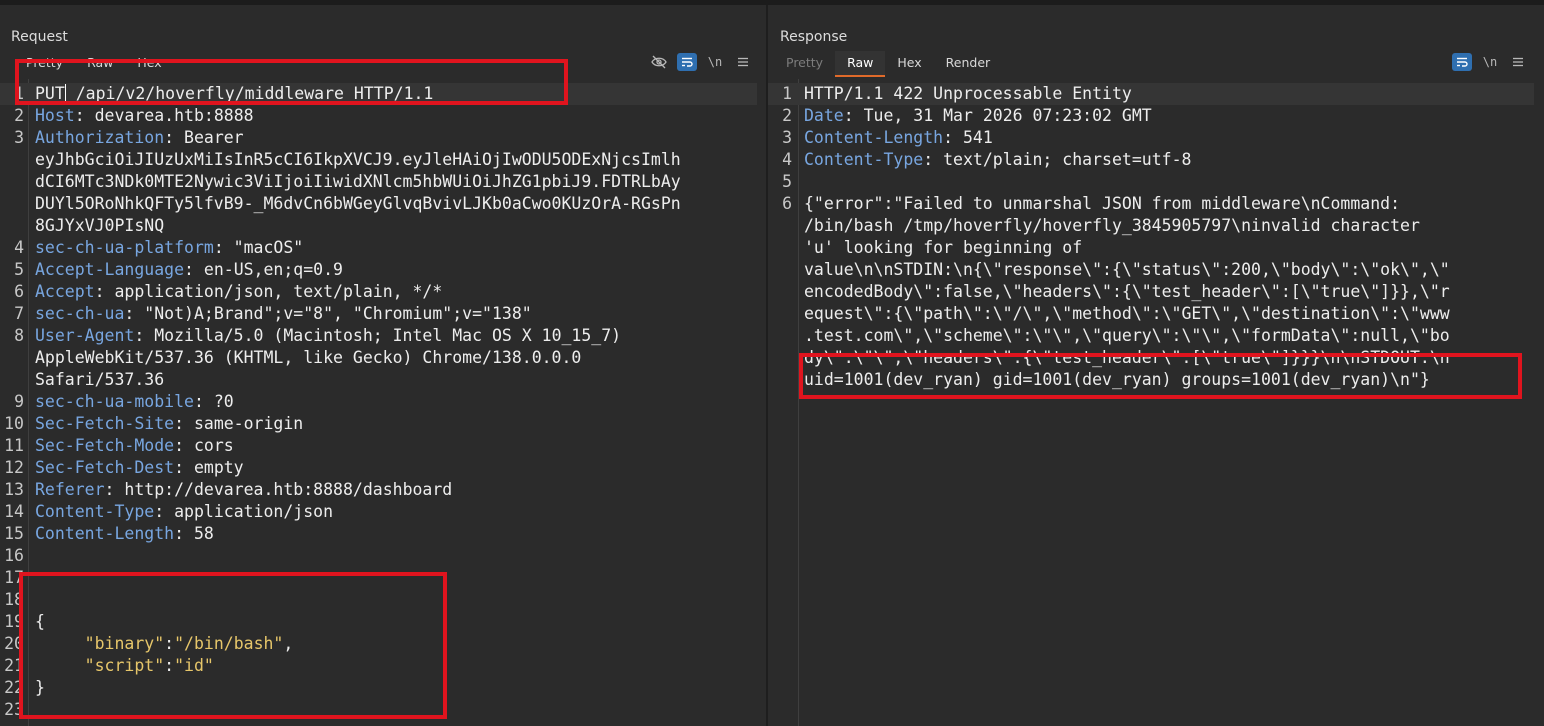 This screenshot has height=726, width=1544. Describe the element at coordinates (378, 578) in the screenshot. I see `code-line: 17` at that location.